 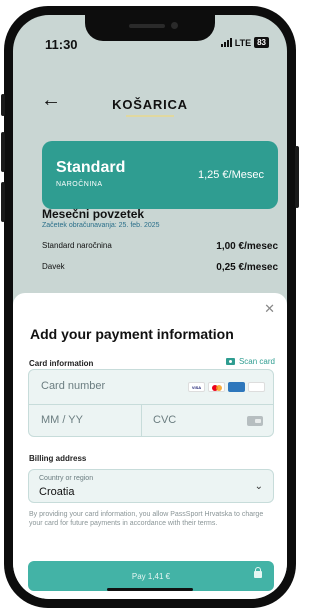 What do you see at coordinates (258, 486) in the screenshot?
I see `chevron-down-icon: ⌄` at bounding box center [258, 486].